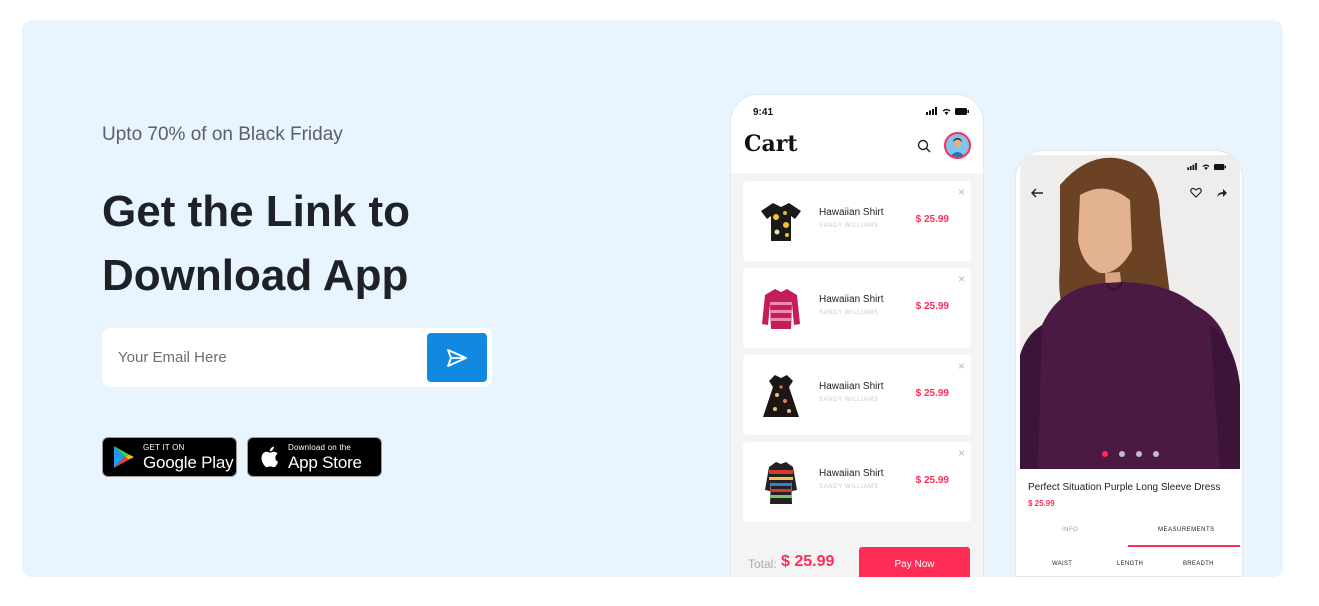  I want to click on column-breadth: BREADTH, so click(1198, 564).